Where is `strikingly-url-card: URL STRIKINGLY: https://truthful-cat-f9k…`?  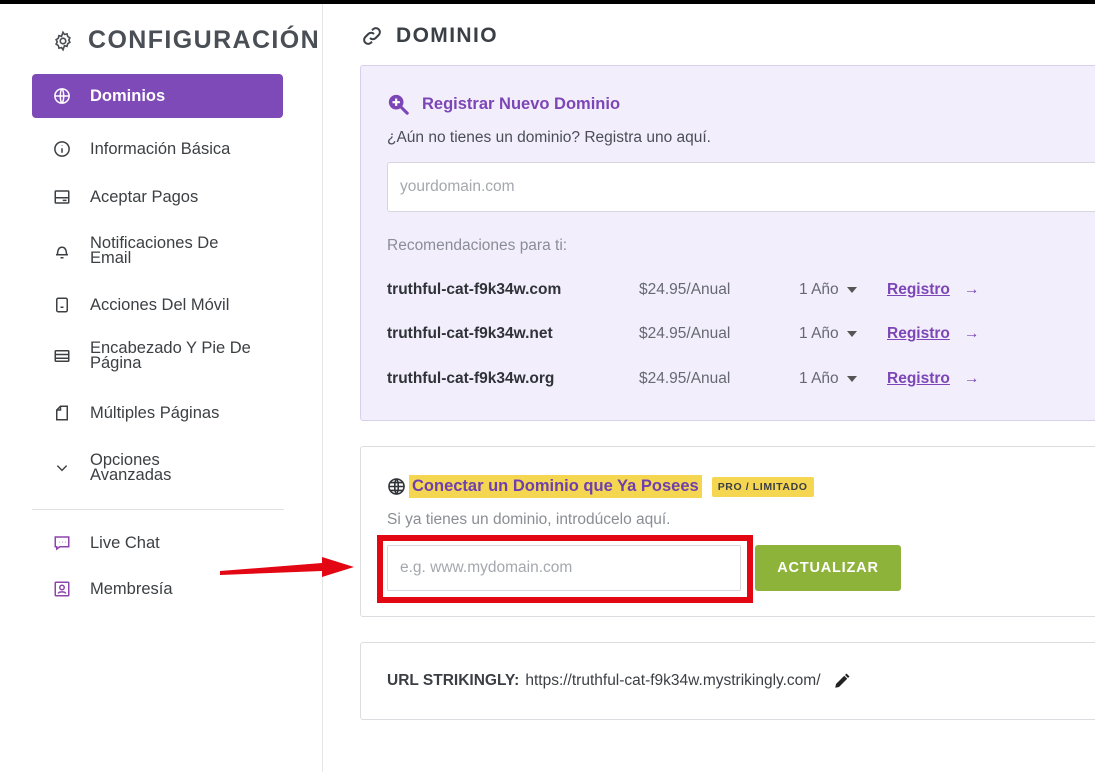 strikingly-url-card: URL STRIKINGLY: https://truthful-cat-f9k… is located at coordinates (727, 681).